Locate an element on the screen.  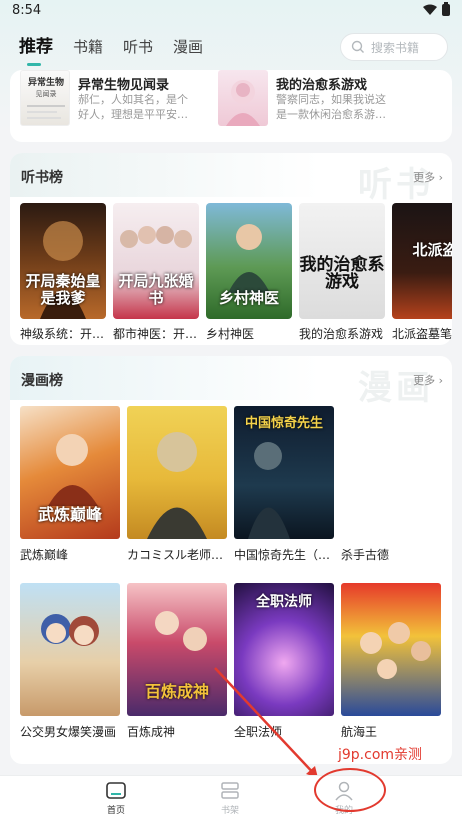
audio-cover: 开局九张婚书 is located at coordinates (156, 261).